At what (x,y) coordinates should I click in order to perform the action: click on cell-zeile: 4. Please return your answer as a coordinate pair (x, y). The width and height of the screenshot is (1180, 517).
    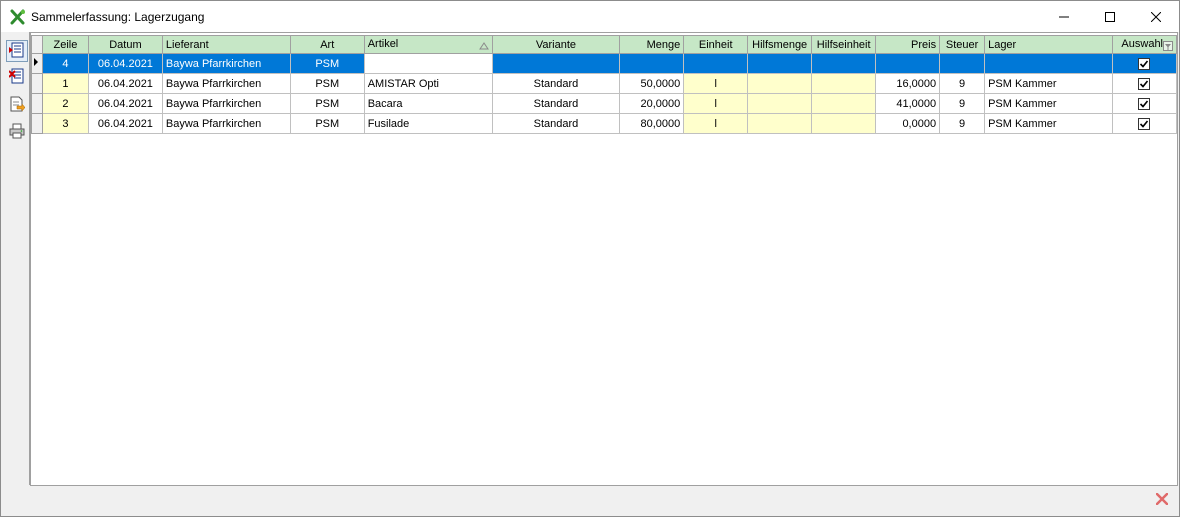
    Looking at the image, I should click on (65, 63).